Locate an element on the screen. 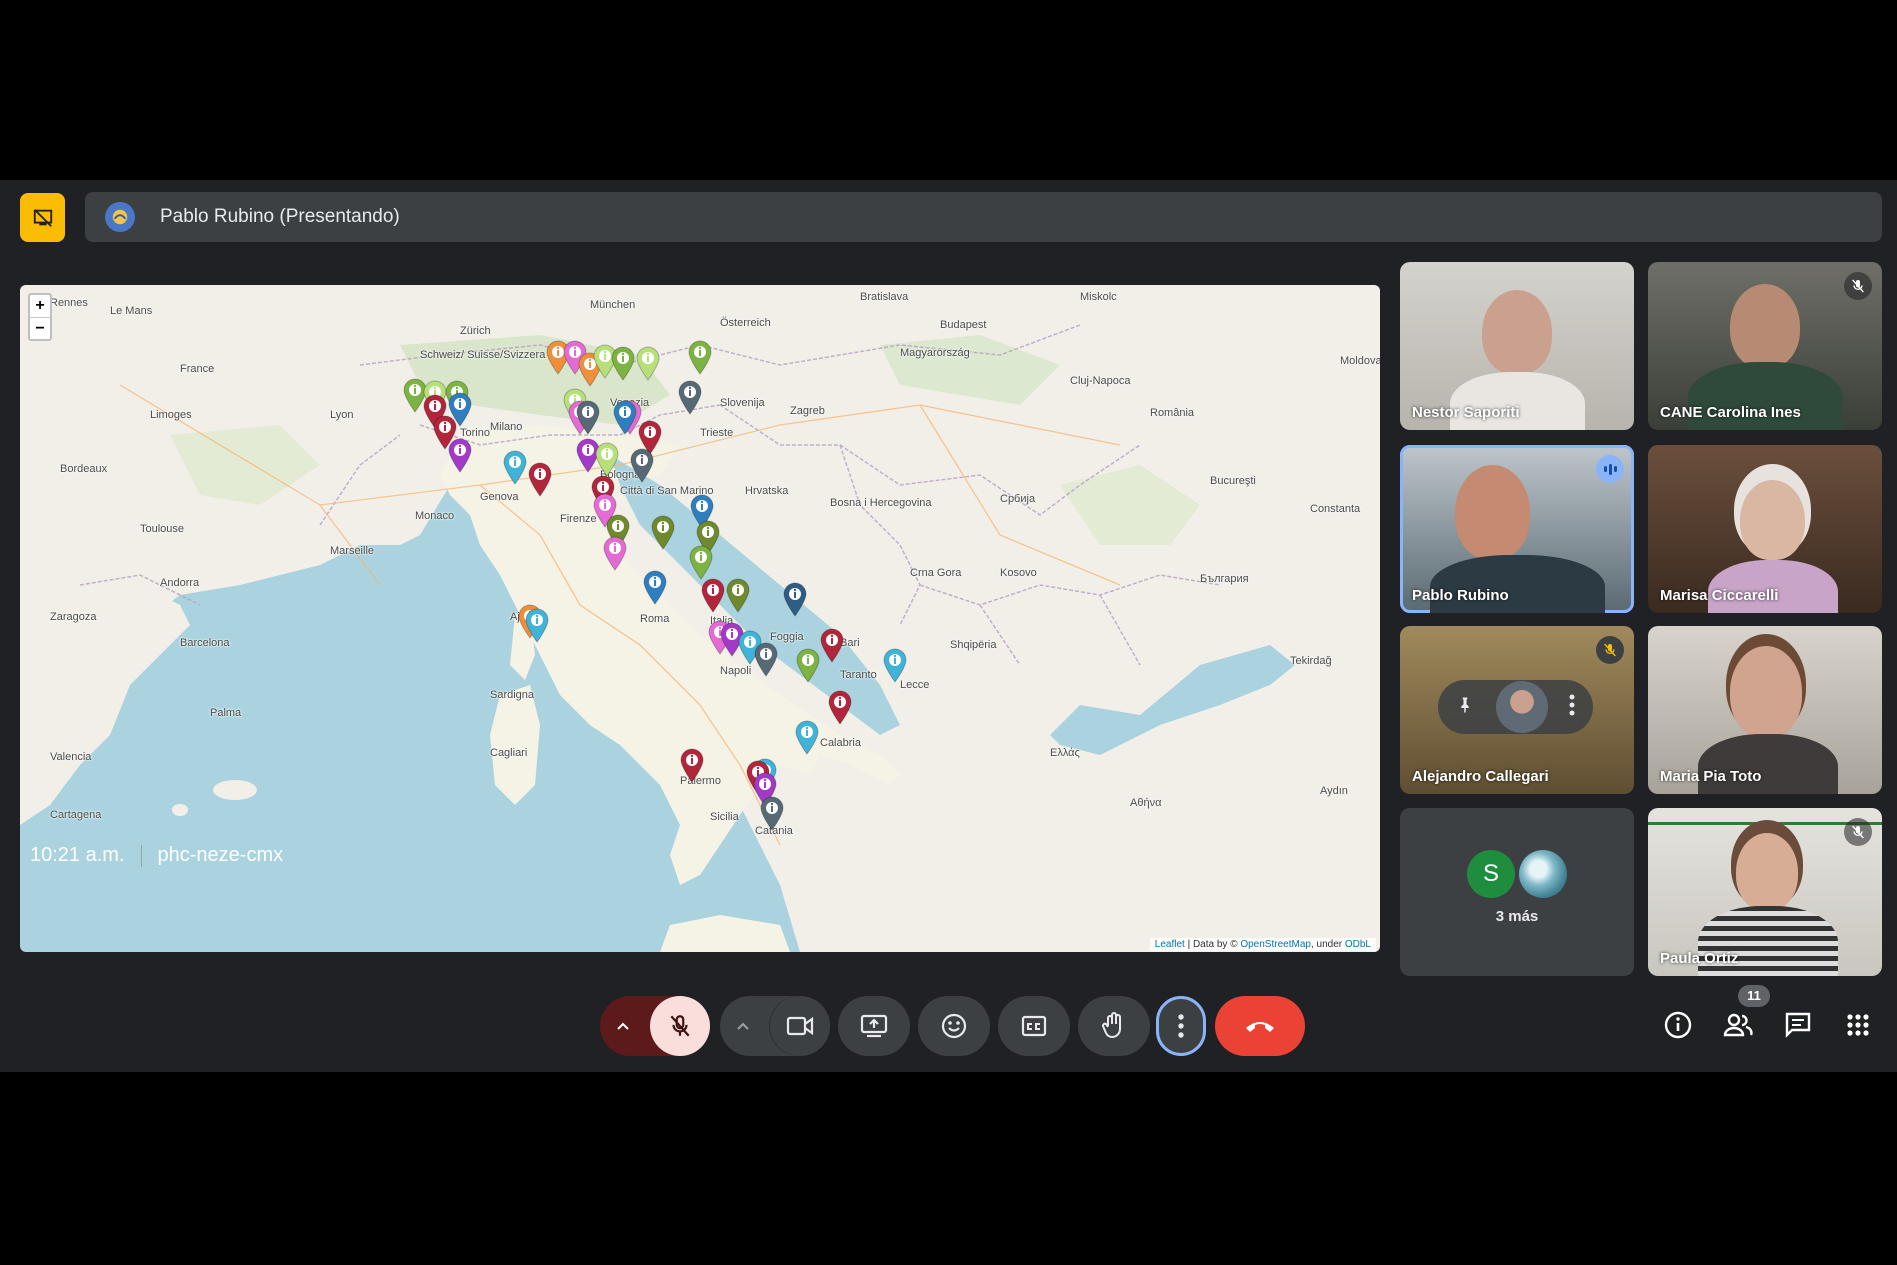 The height and width of the screenshot is (1265, 1897). people-icon is located at coordinates (1738, 1025).